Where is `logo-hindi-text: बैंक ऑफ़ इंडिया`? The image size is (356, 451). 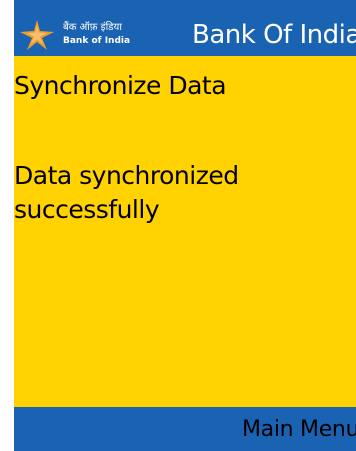 logo-hindi-text: बैंक ऑफ़ इंडिया is located at coordinates (92, 27).